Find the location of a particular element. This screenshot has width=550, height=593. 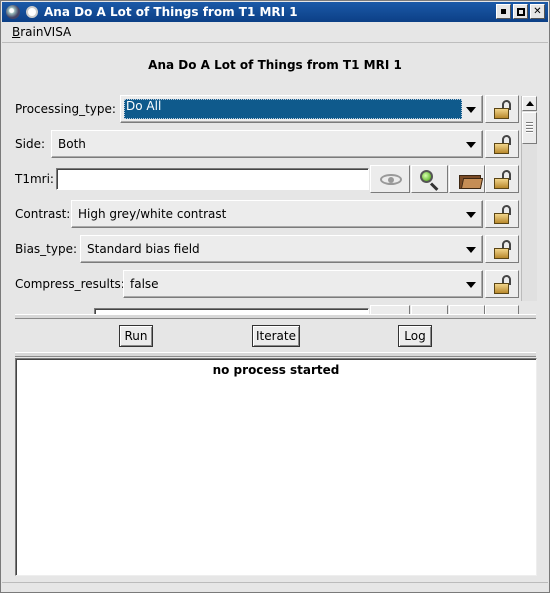

title-bar: Ana Do A Lot of Things from T1 MRI 1 ✕ is located at coordinates (275, 12).